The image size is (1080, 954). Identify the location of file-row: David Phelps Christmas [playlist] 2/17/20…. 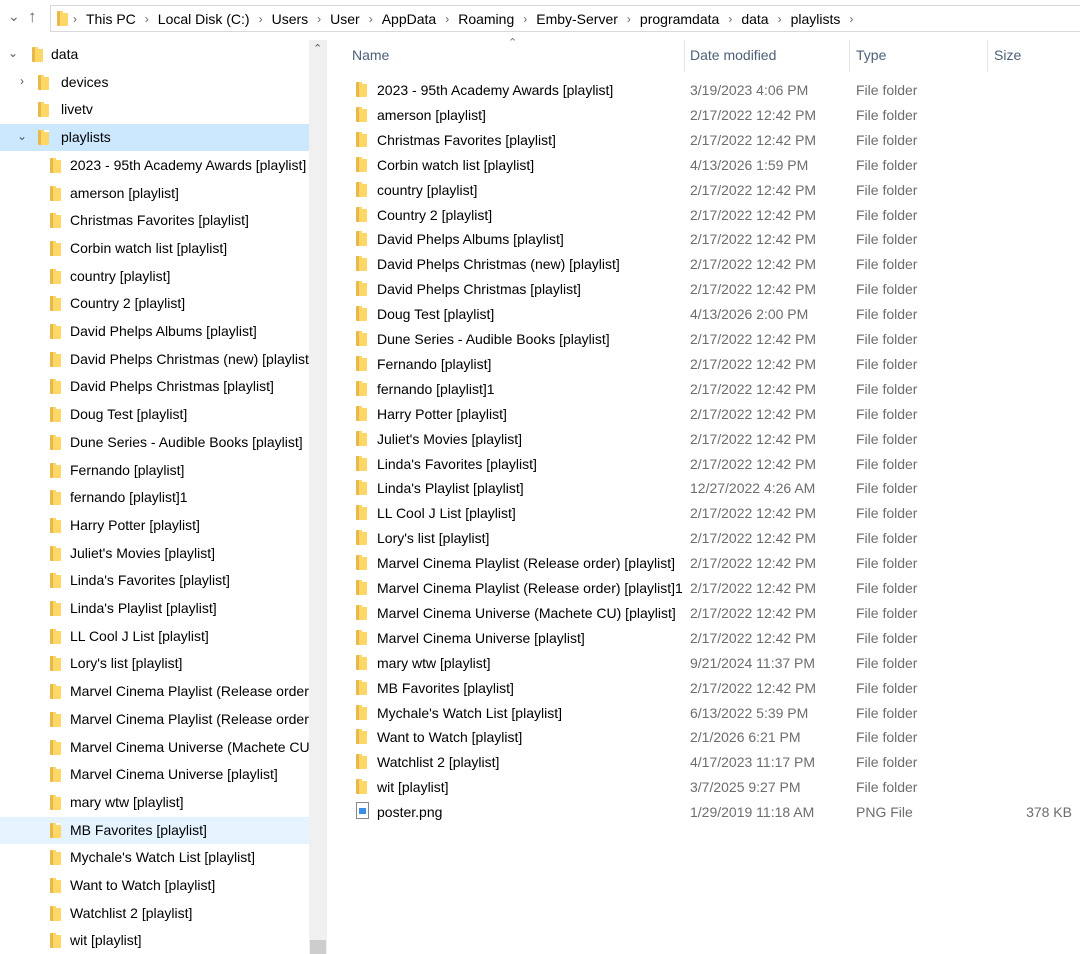
(704, 289).